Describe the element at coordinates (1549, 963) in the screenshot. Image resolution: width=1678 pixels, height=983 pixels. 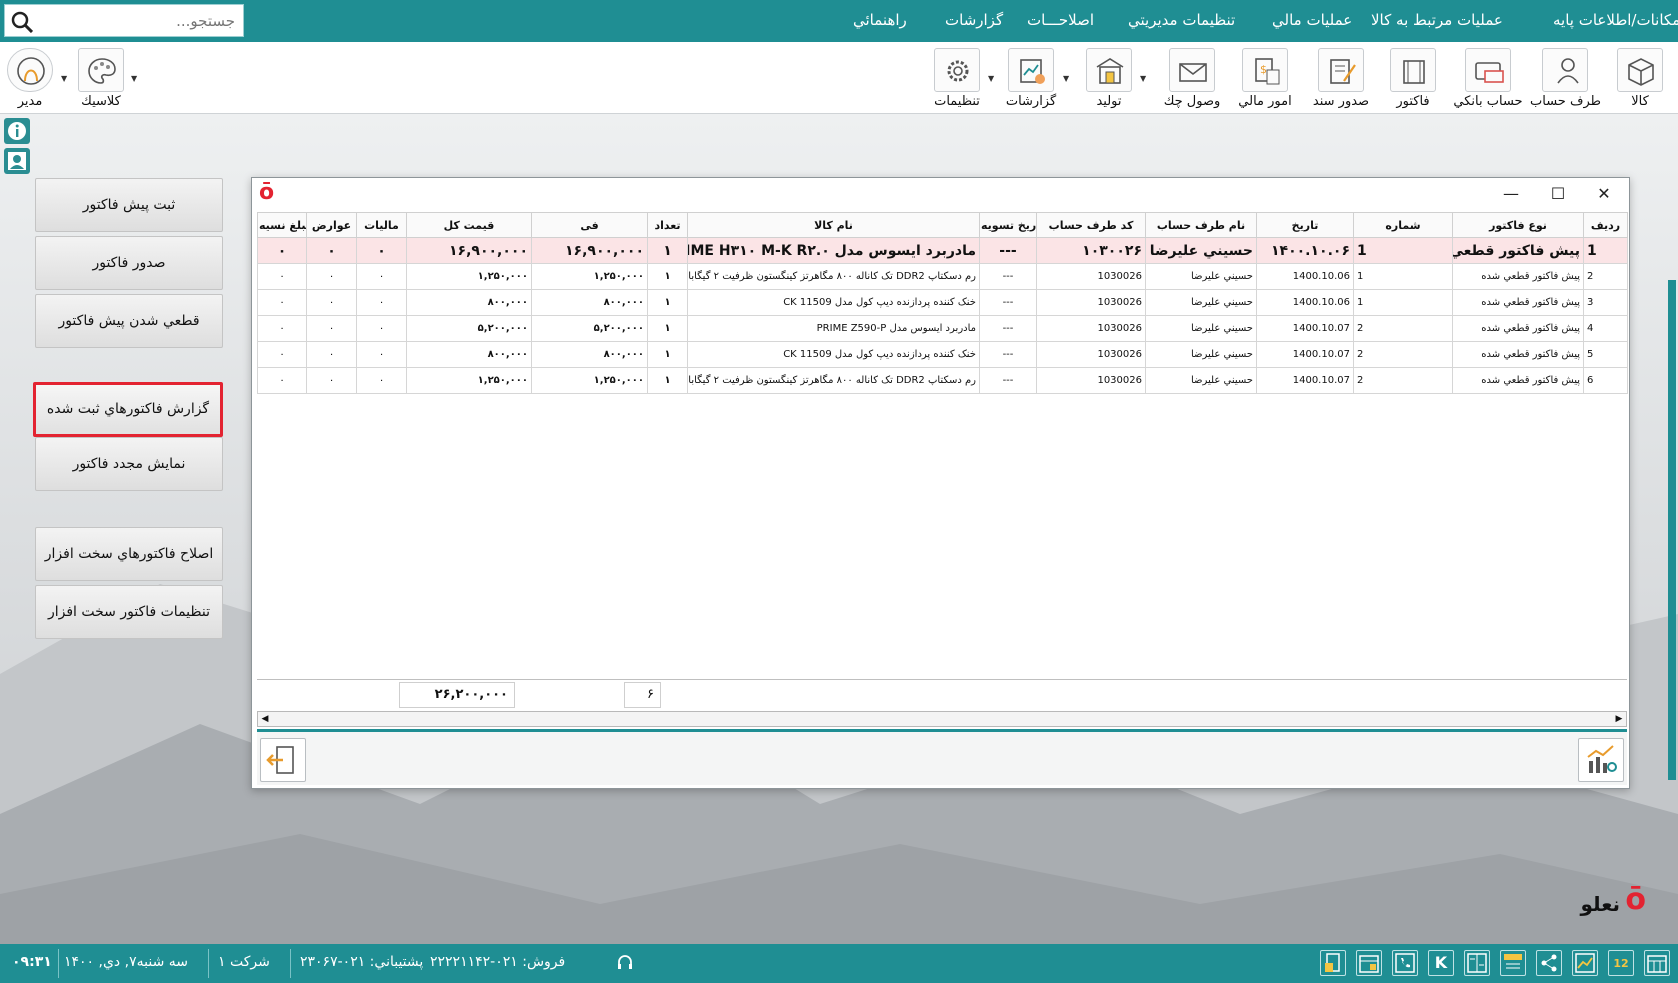
I see `status-share-icon` at that location.